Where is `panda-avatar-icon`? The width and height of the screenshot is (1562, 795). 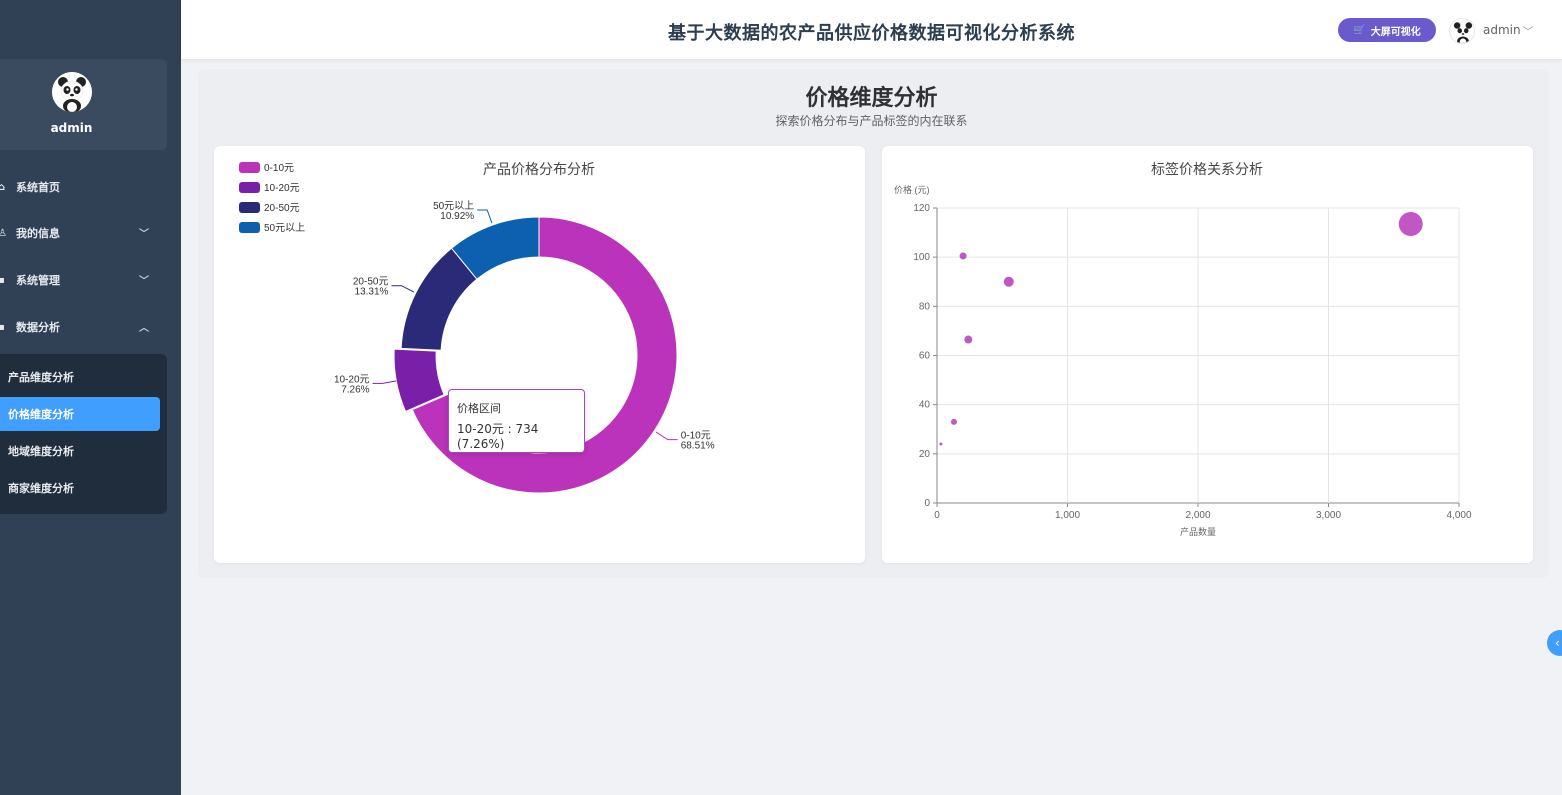
panda-avatar-icon is located at coordinates (72, 92).